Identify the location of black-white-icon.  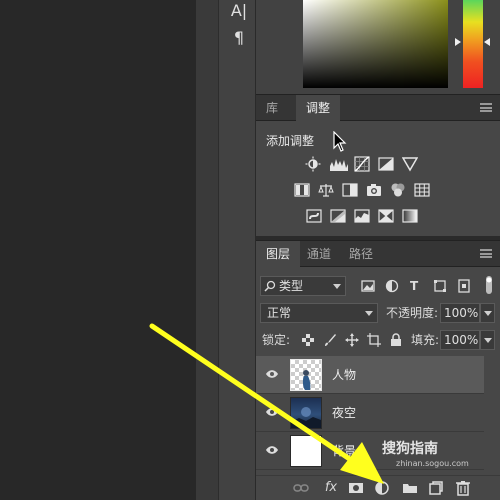
(350, 190).